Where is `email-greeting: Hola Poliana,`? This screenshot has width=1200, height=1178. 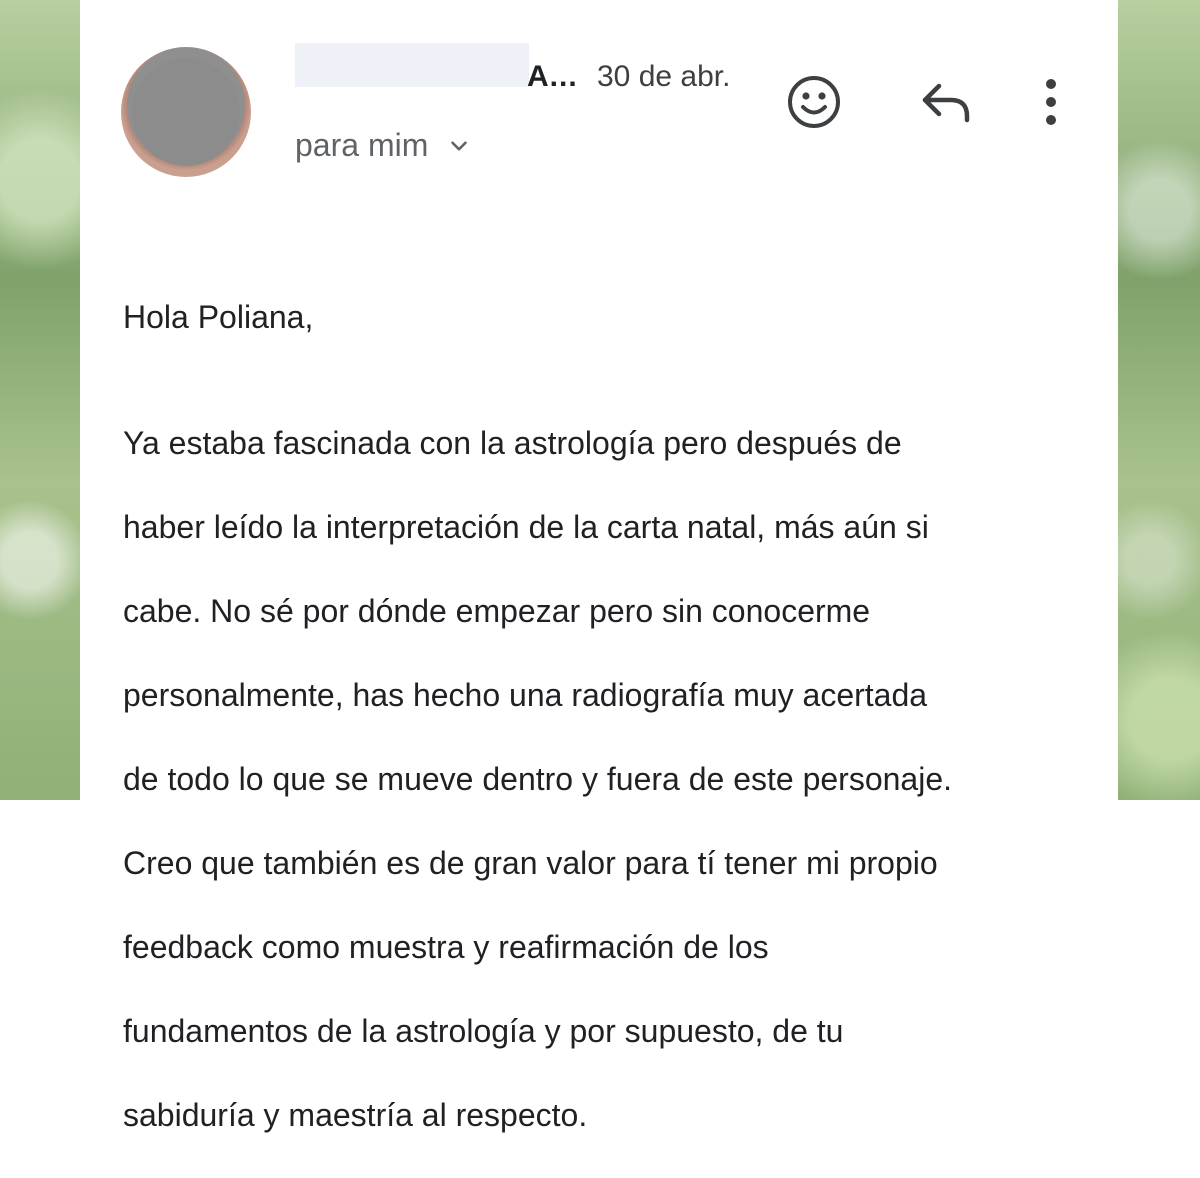 email-greeting: Hola Poliana, is located at coordinates (218, 317).